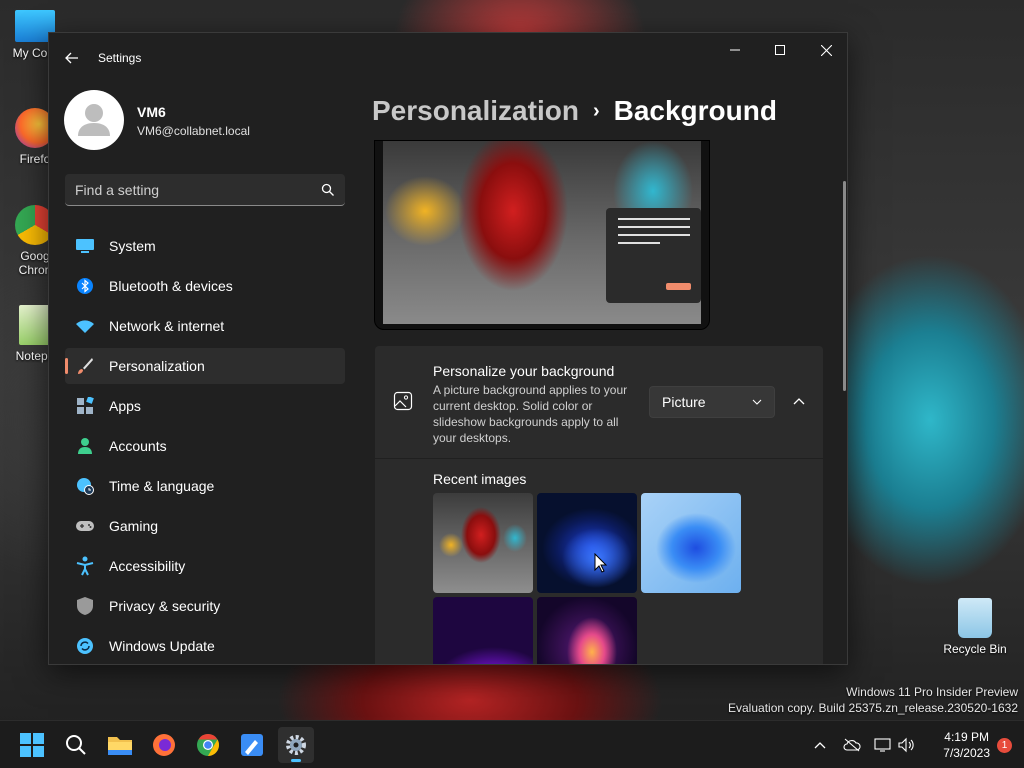 Image resolution: width=1024 pixels, height=768 pixels. I want to click on taskbar-settings, so click(296, 745).